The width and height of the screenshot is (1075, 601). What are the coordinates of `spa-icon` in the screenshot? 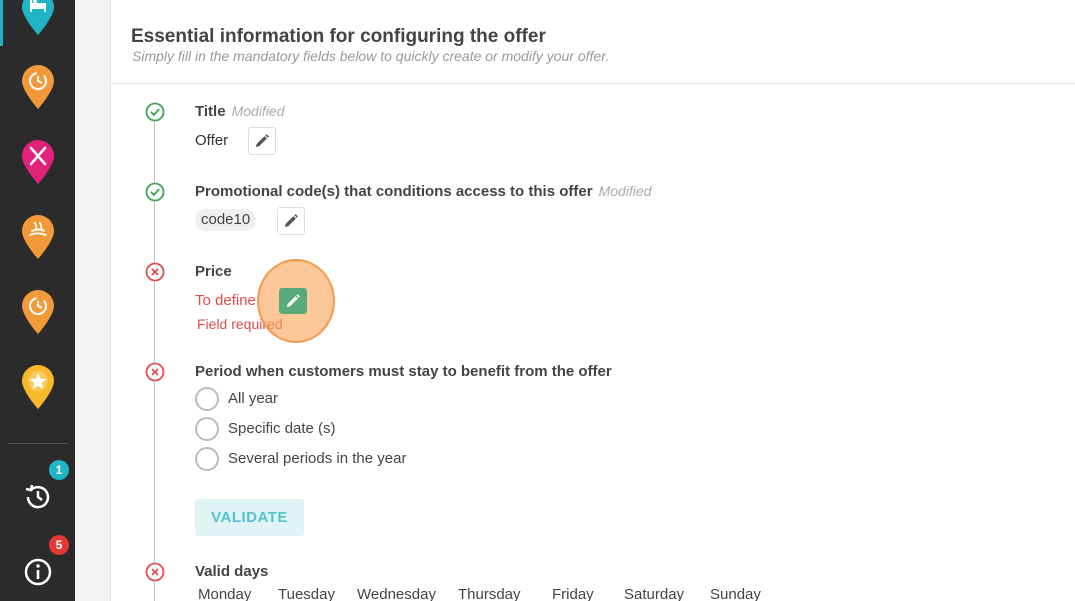 It's located at (38, 237).